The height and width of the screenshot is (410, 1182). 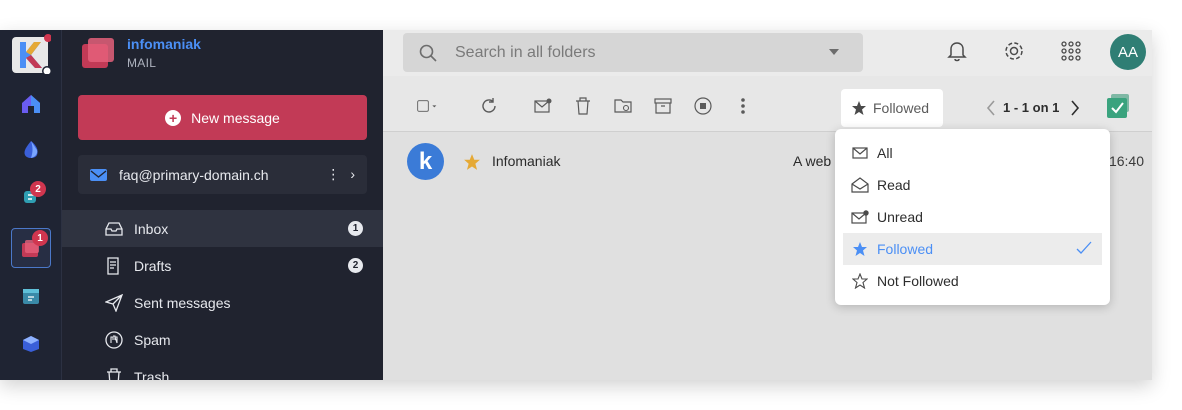 What do you see at coordinates (355, 265) in the screenshot?
I see `drafts-count-badge: 2` at bounding box center [355, 265].